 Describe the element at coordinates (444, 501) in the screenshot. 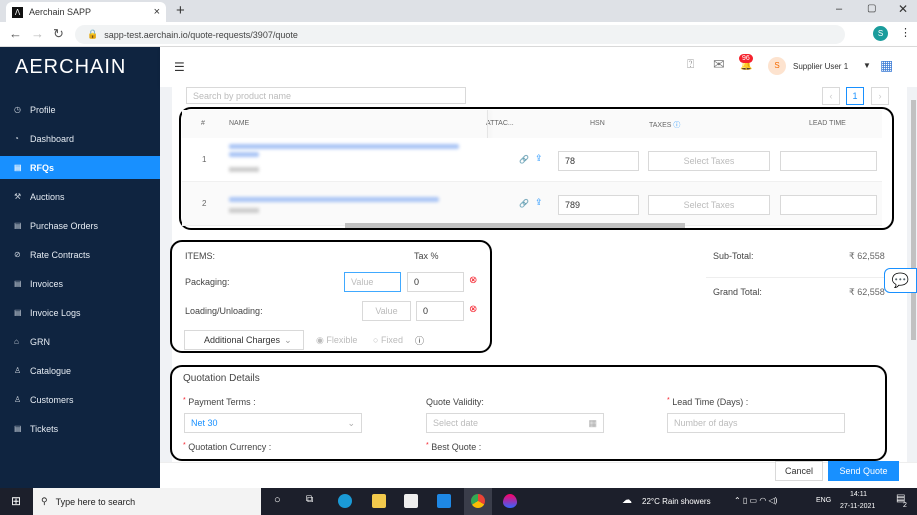

I see `mail-app-icon` at that location.